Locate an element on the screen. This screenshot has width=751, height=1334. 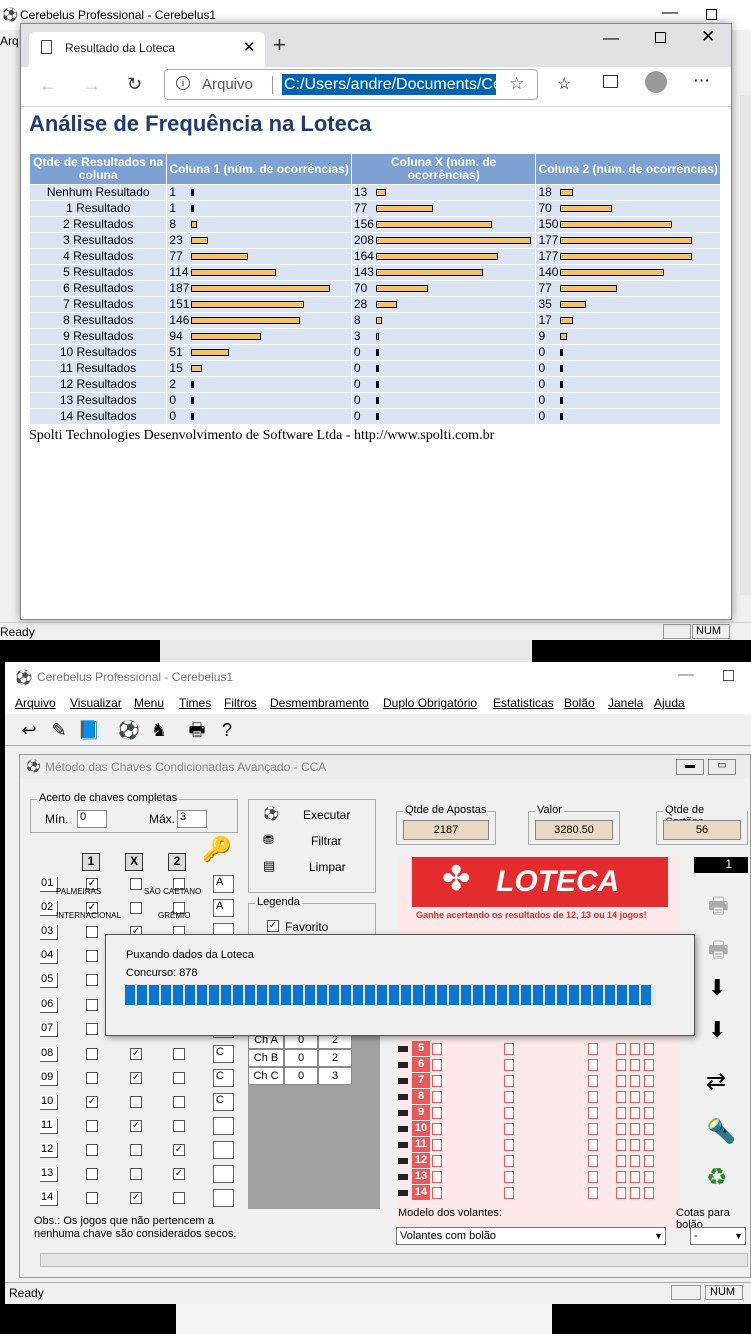
cotas-select: - ▼ is located at coordinates (718, 1236).